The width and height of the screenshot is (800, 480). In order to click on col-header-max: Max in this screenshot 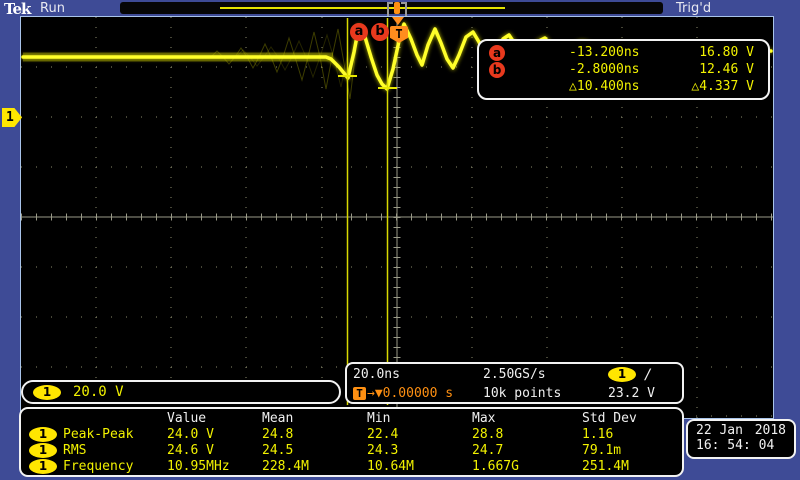, I will do `click(484, 418)`.